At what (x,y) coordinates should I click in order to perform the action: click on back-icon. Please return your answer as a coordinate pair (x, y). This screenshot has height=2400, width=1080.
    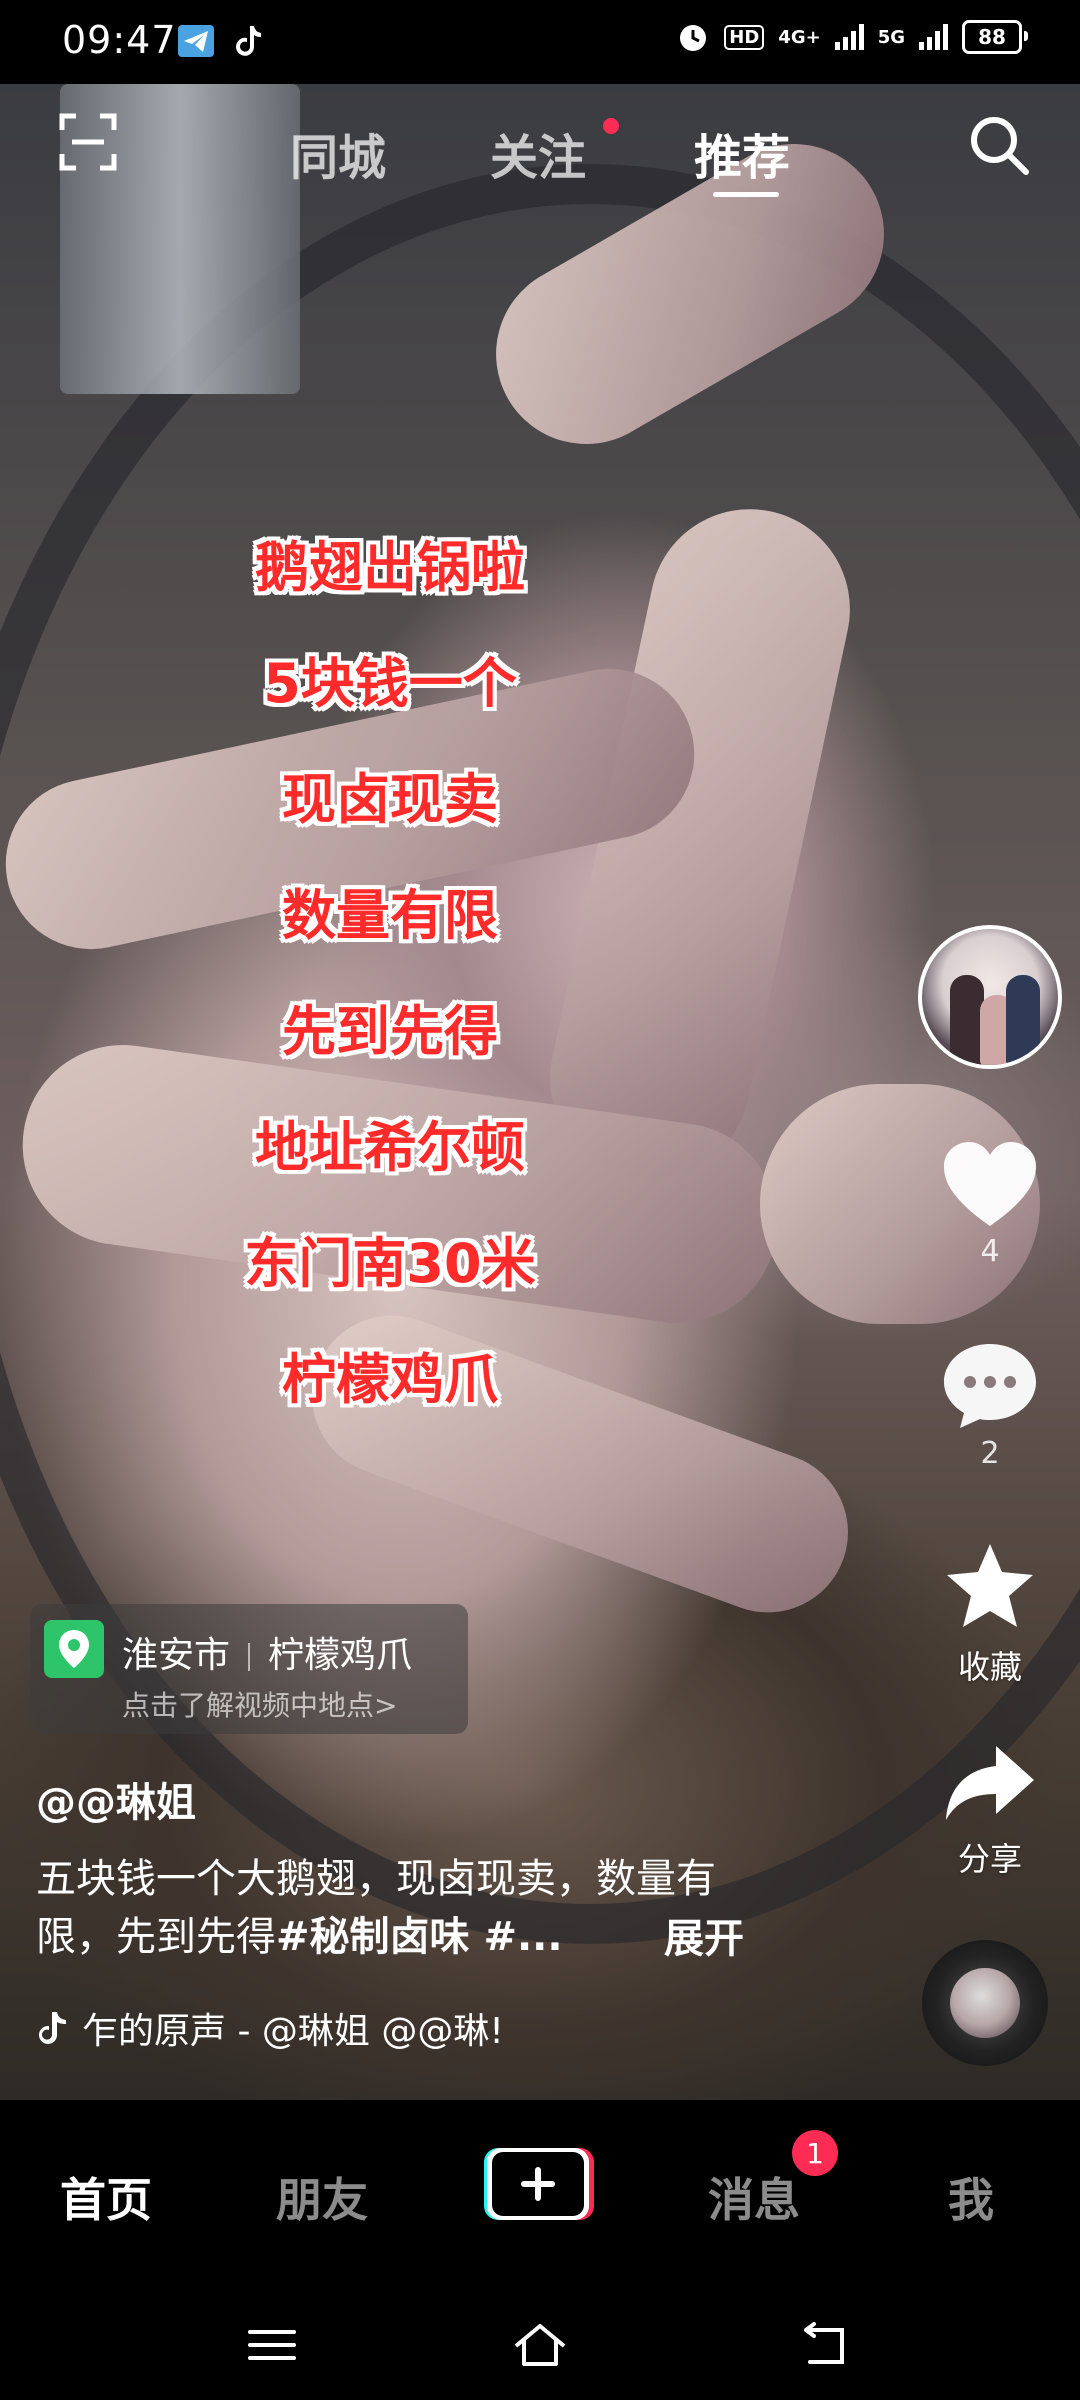
    Looking at the image, I should click on (826, 2345).